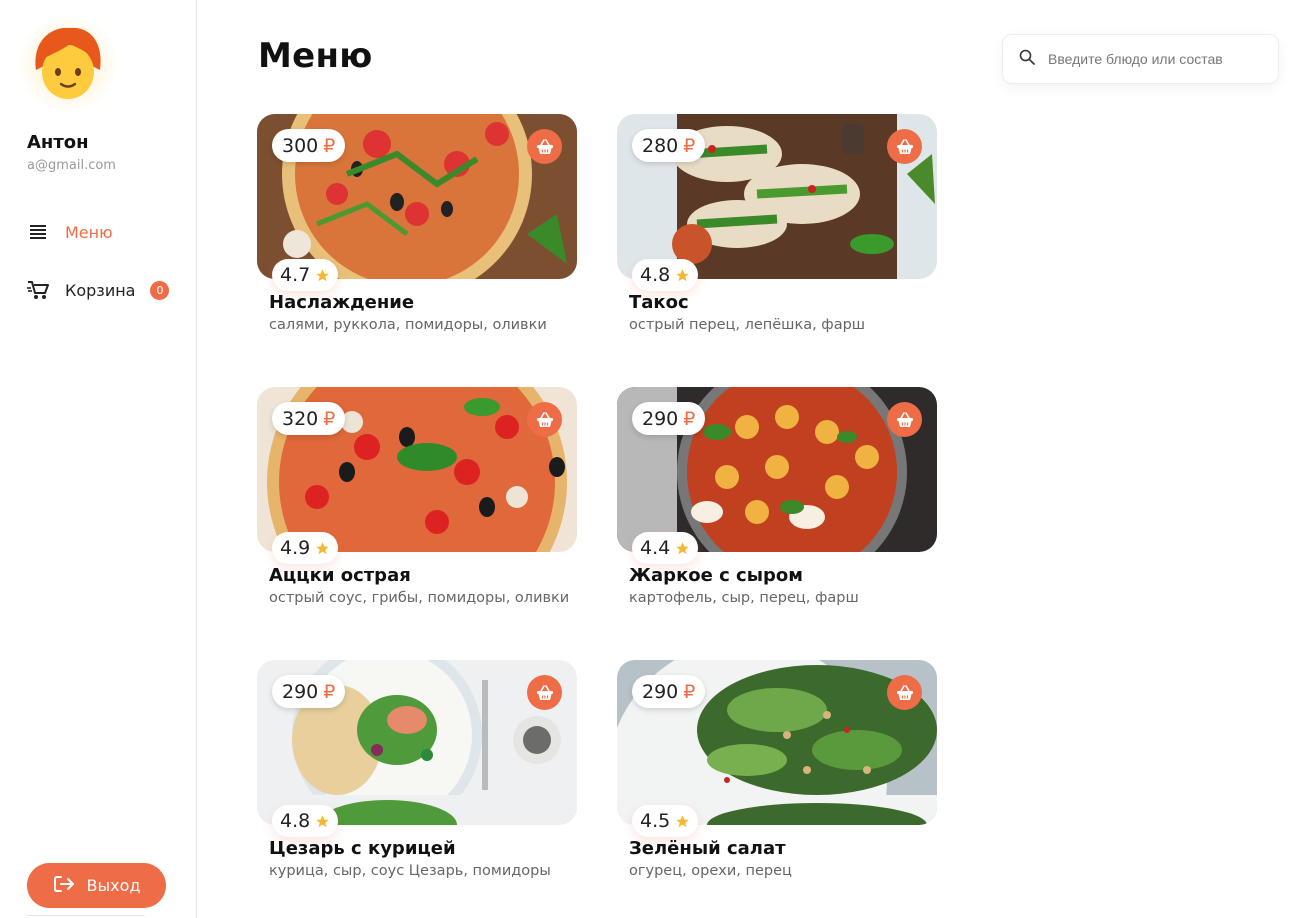 The height and width of the screenshot is (918, 1304). I want to click on logout-label: Выход, so click(113, 885).